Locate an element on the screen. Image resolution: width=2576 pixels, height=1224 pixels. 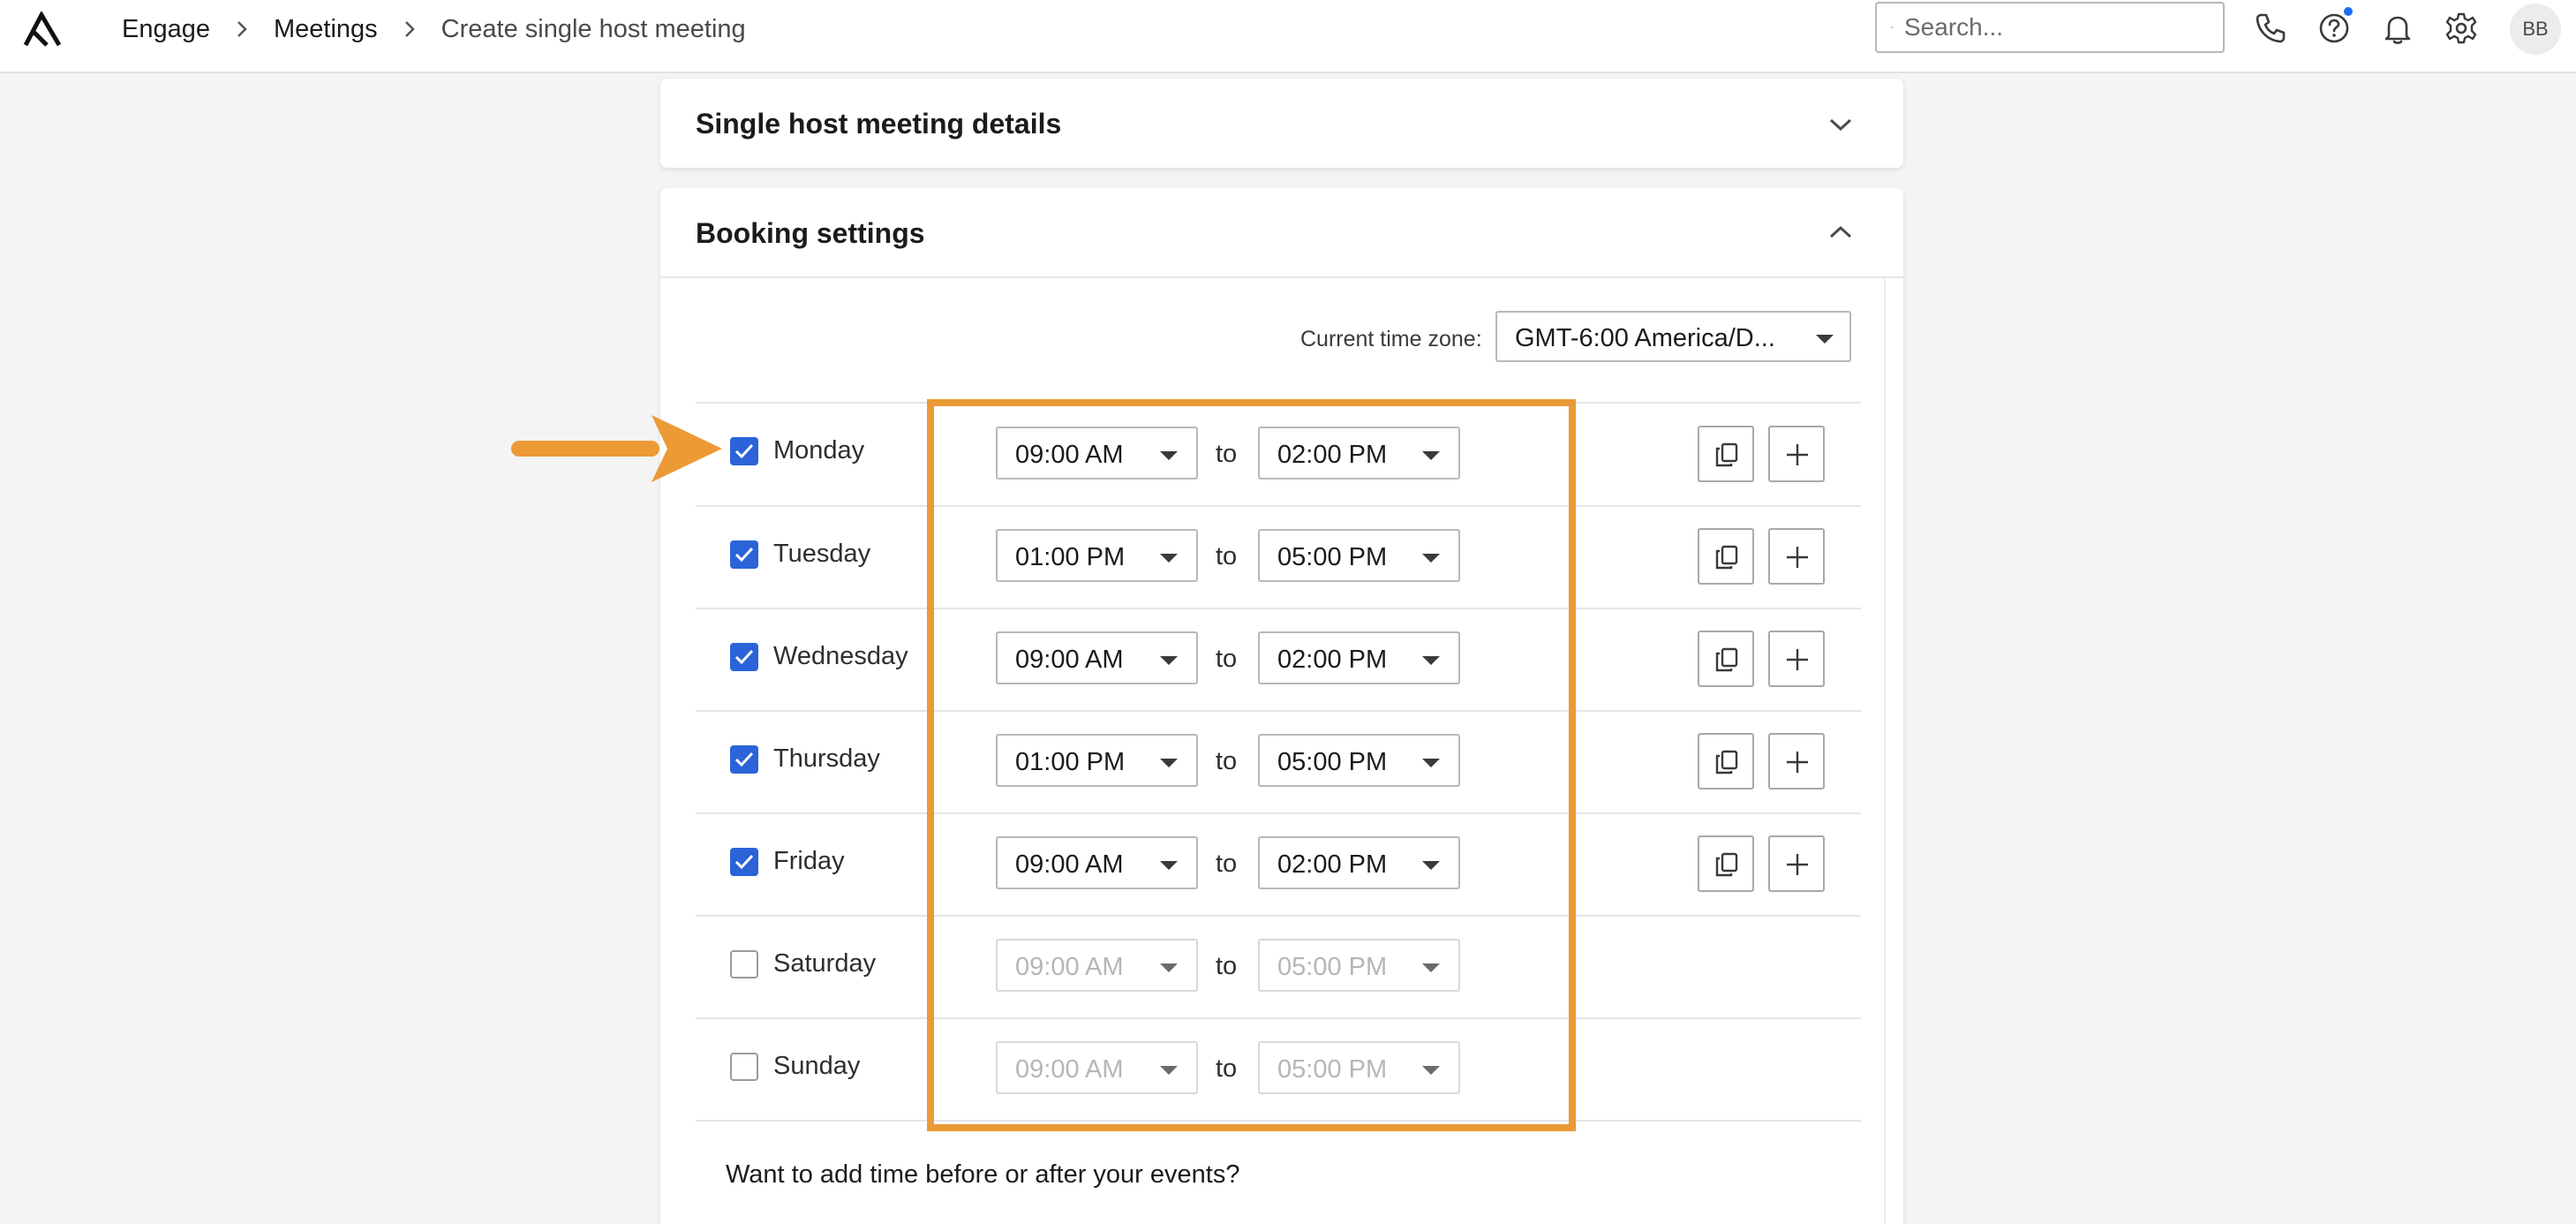
day-label: Tuesday is located at coordinates (822, 554).